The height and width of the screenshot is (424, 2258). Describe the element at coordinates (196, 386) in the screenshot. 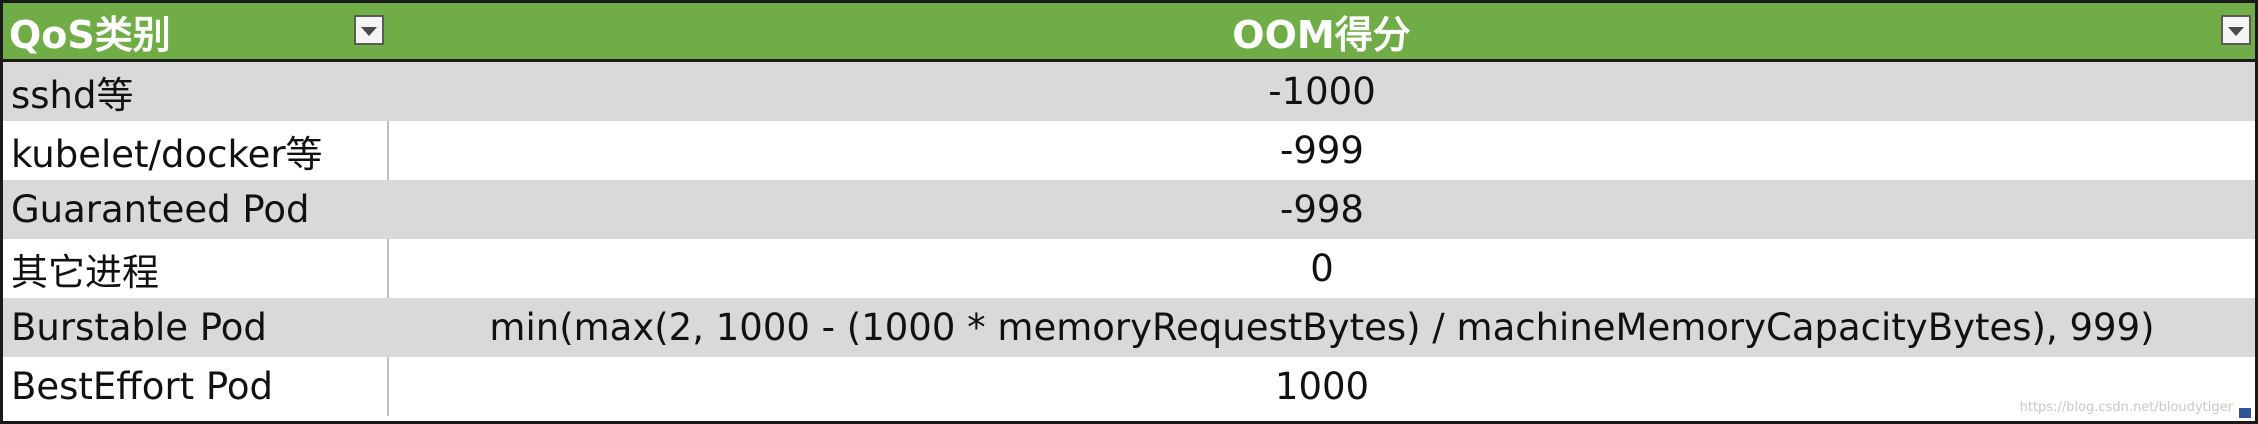

I see `qos-cell: BestEffort Pod` at that location.